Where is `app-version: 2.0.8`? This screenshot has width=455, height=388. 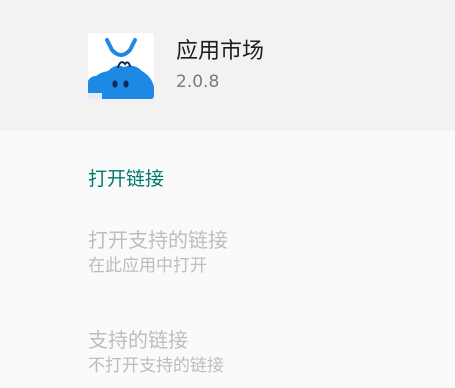 app-version: 2.0.8 is located at coordinates (198, 82).